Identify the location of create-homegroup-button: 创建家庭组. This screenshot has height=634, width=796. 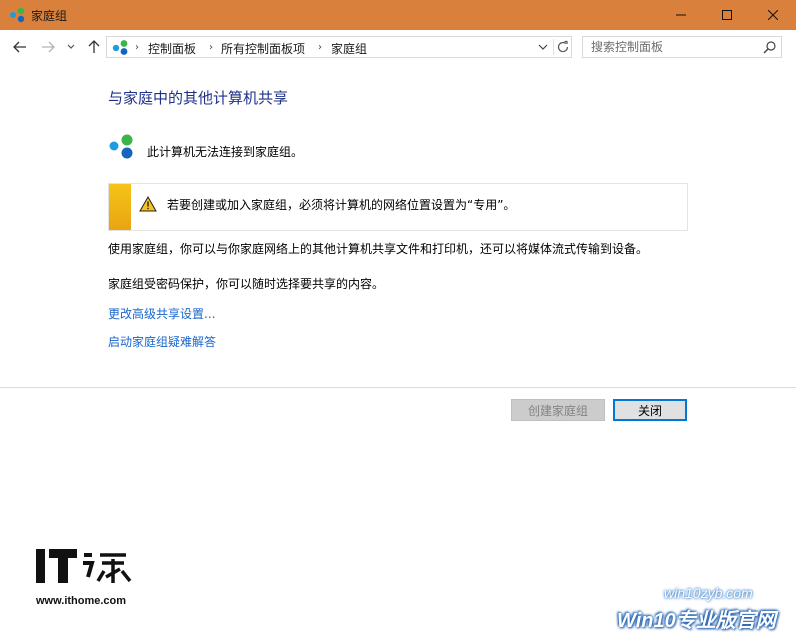
(558, 410).